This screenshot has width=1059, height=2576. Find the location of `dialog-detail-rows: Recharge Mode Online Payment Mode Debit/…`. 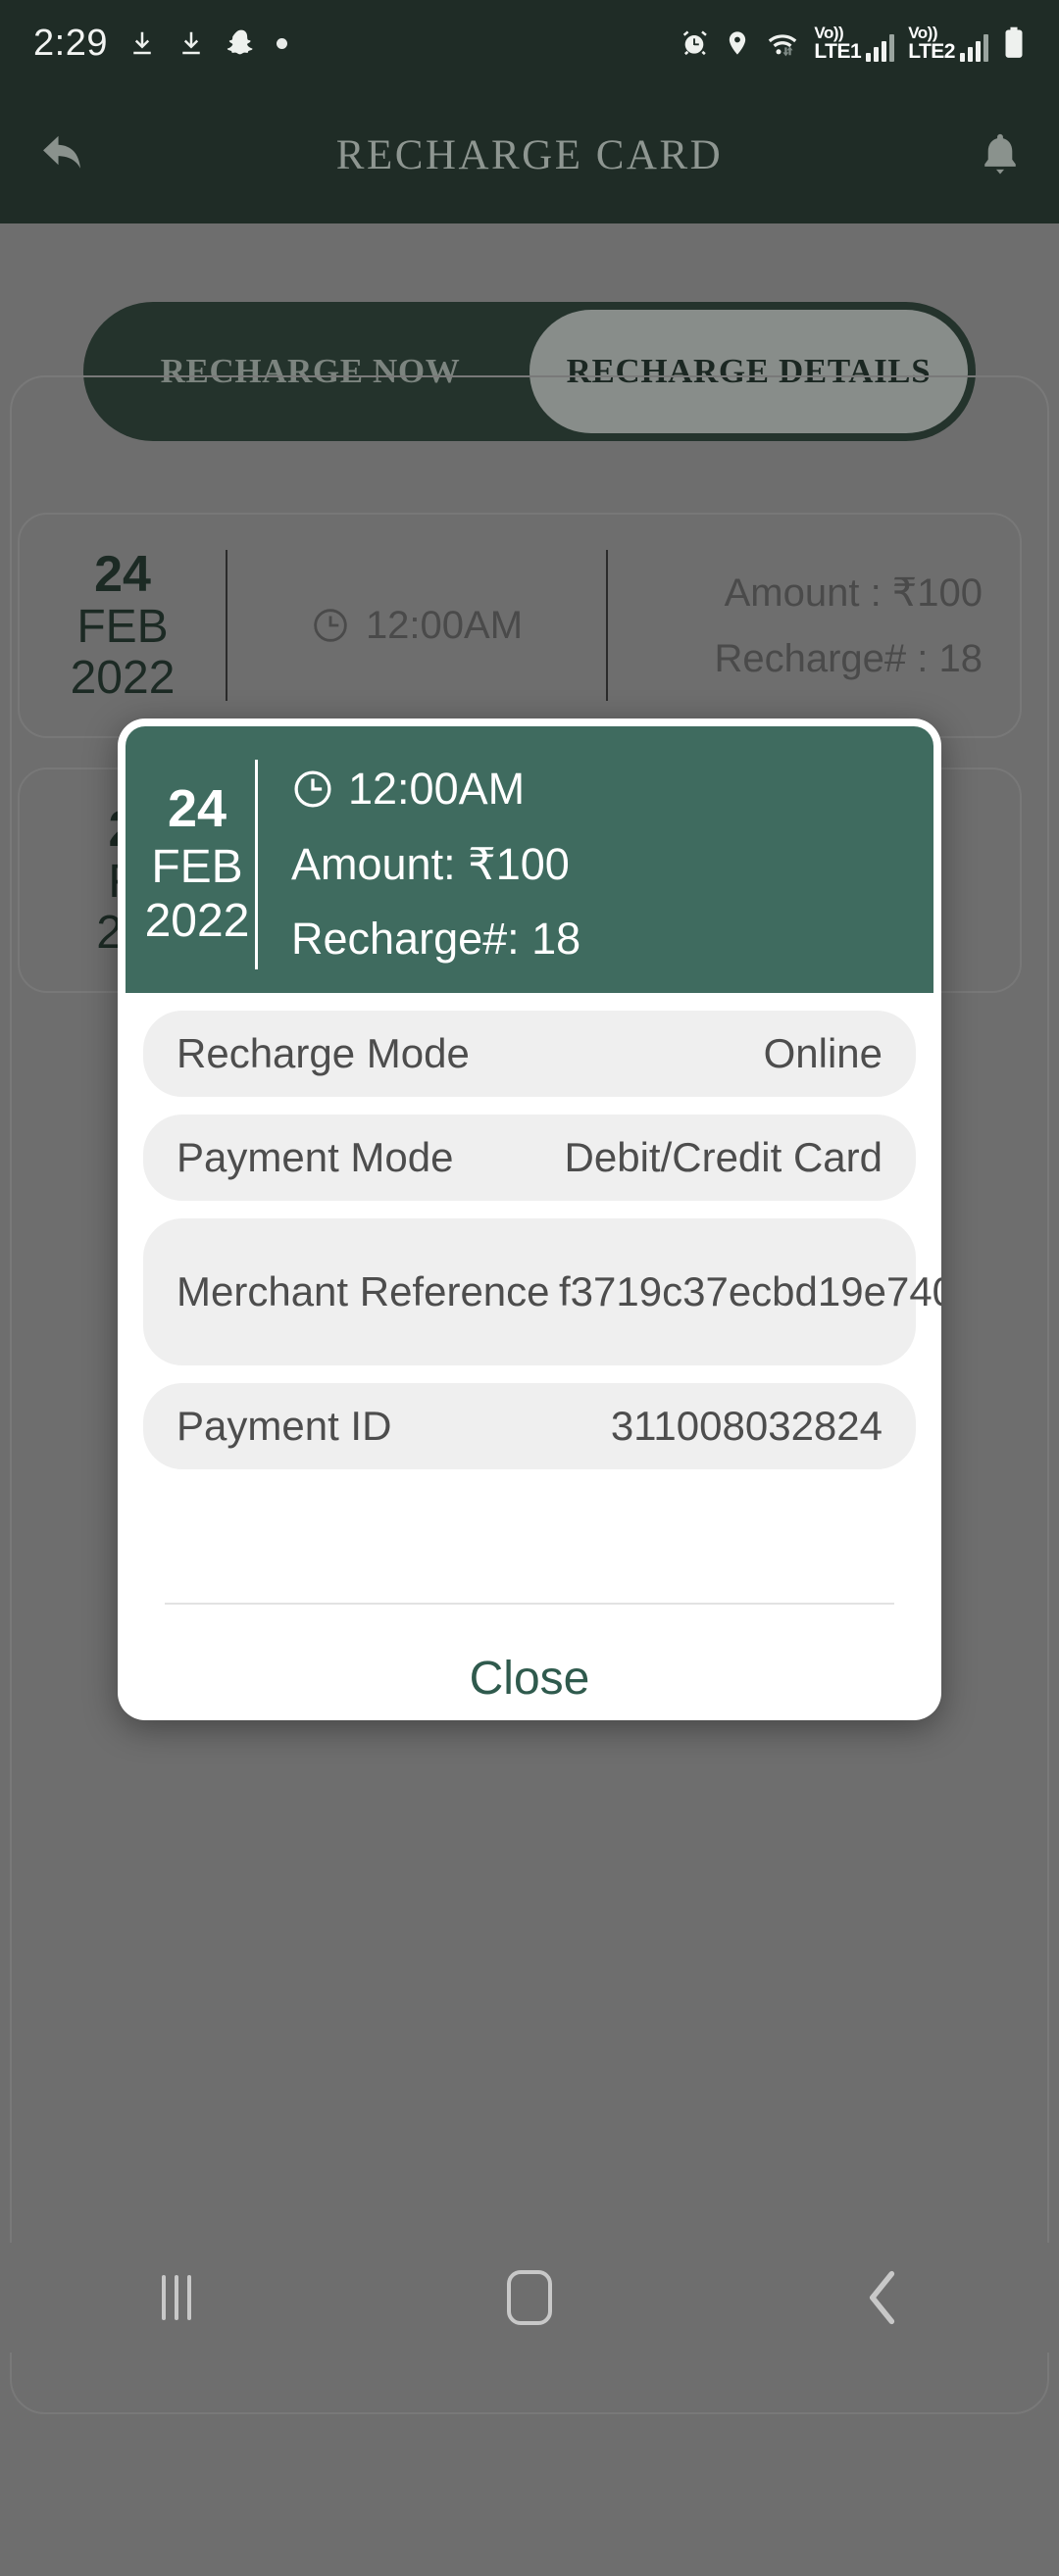

dialog-detail-rows: Recharge Mode Online Payment Mode Debit/… is located at coordinates (529, 1231).